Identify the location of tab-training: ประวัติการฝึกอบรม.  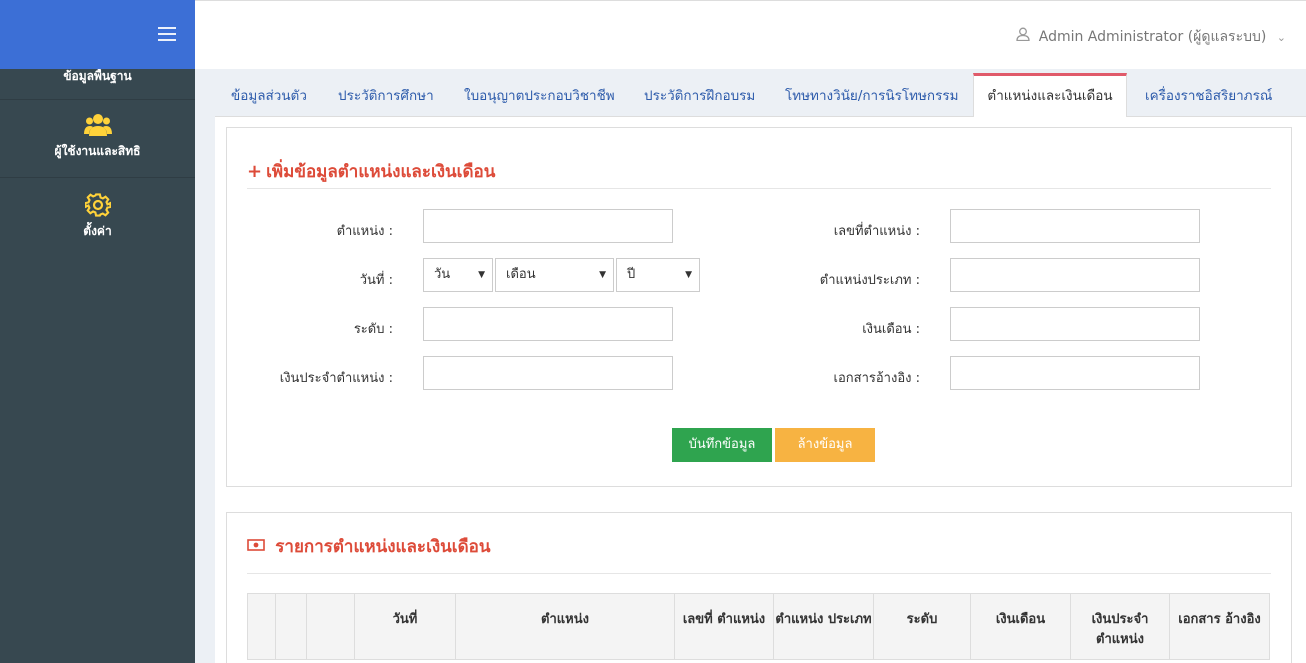
(699, 95).